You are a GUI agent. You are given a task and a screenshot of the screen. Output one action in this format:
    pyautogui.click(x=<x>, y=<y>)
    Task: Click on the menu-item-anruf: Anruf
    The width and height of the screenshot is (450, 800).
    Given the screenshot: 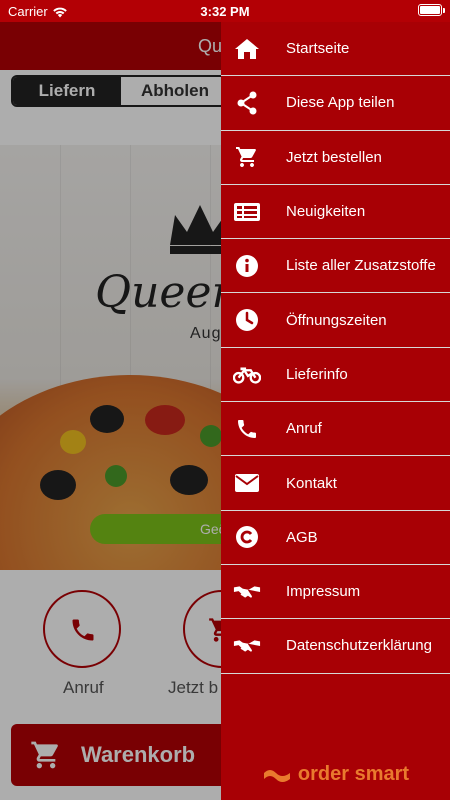 What is the action you would take?
    pyautogui.click(x=335, y=429)
    